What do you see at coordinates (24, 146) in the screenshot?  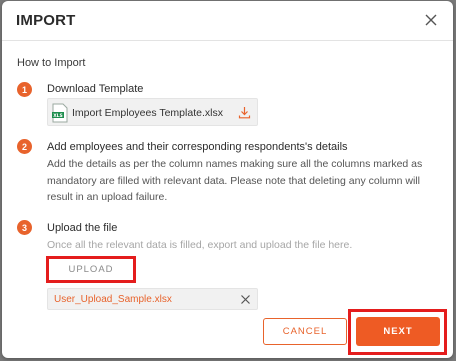 I see `step-2-number: 2` at bounding box center [24, 146].